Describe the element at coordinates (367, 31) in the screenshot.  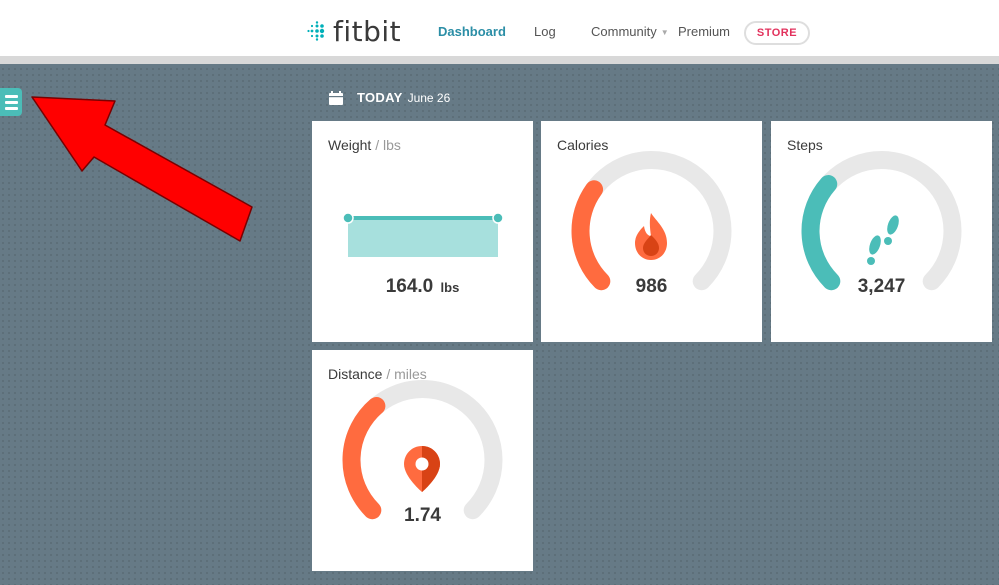
I see `logo-text: fitbit` at that location.